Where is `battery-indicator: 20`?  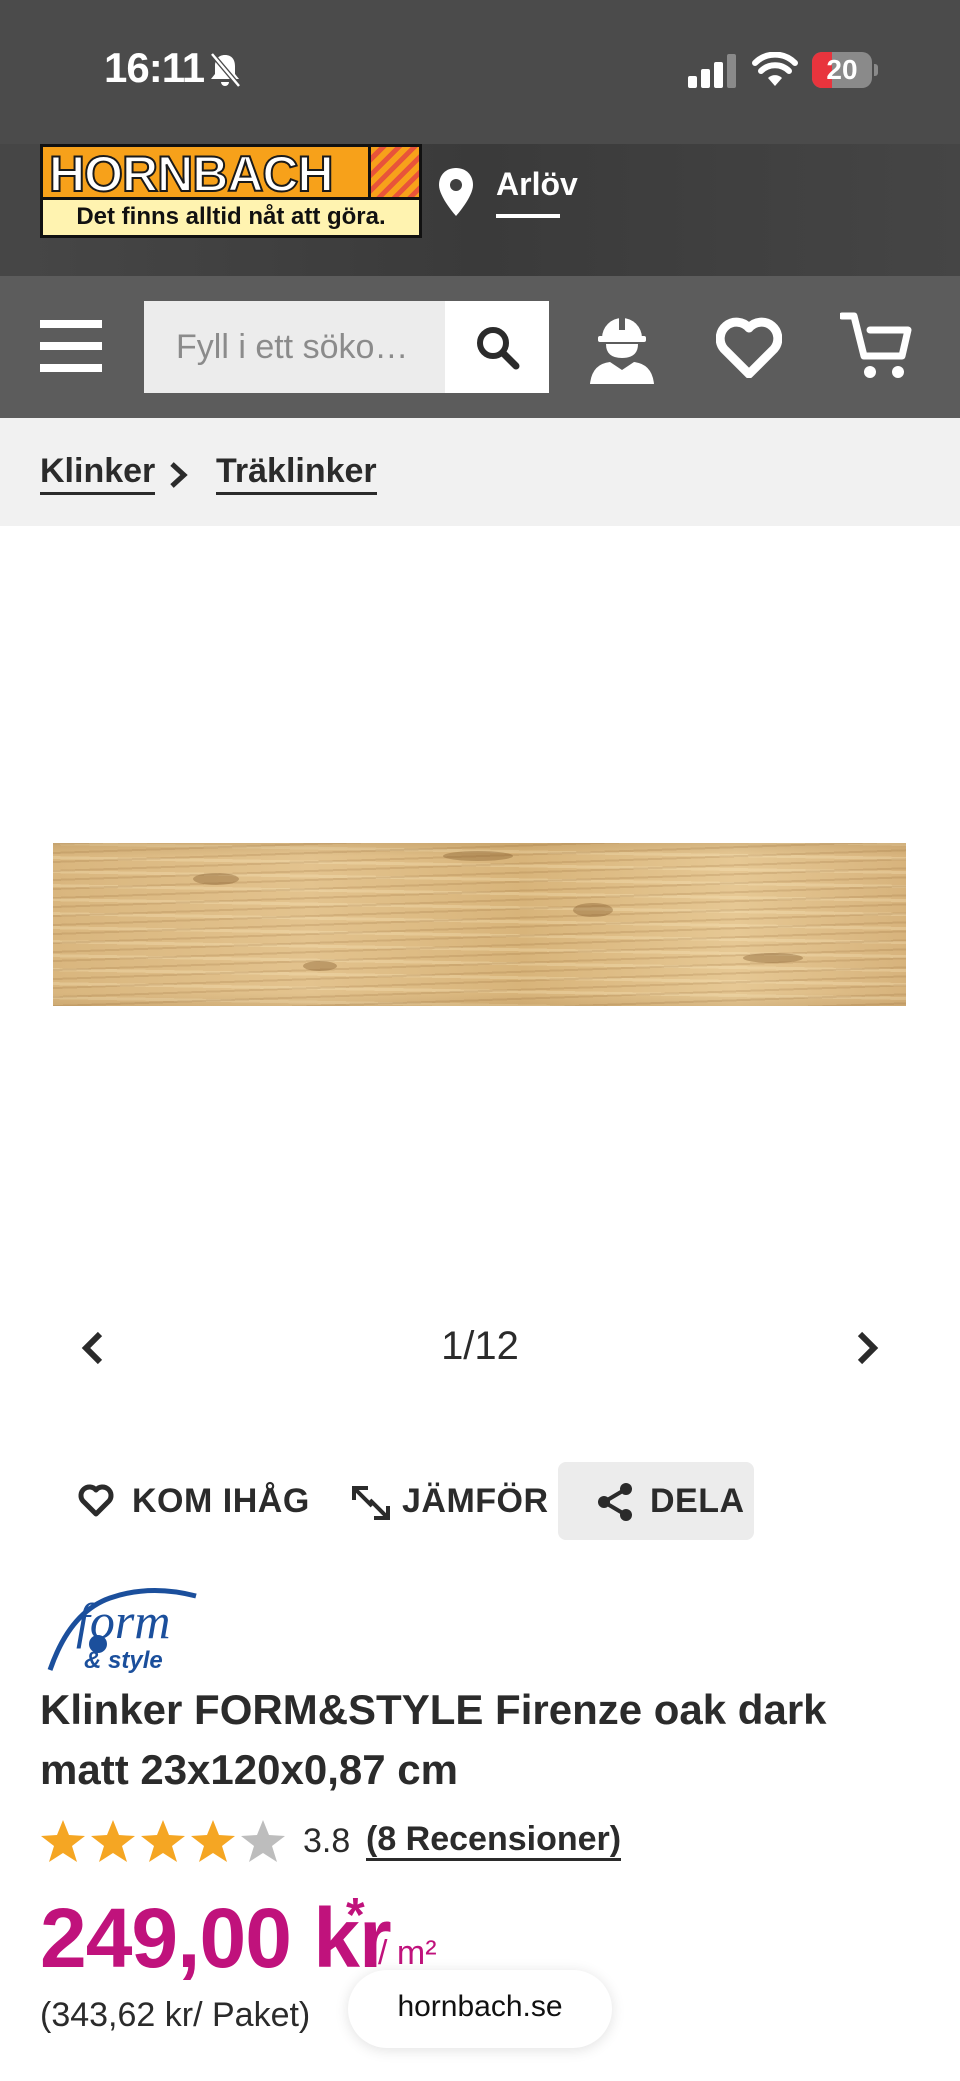 battery-indicator: 20 is located at coordinates (845, 70).